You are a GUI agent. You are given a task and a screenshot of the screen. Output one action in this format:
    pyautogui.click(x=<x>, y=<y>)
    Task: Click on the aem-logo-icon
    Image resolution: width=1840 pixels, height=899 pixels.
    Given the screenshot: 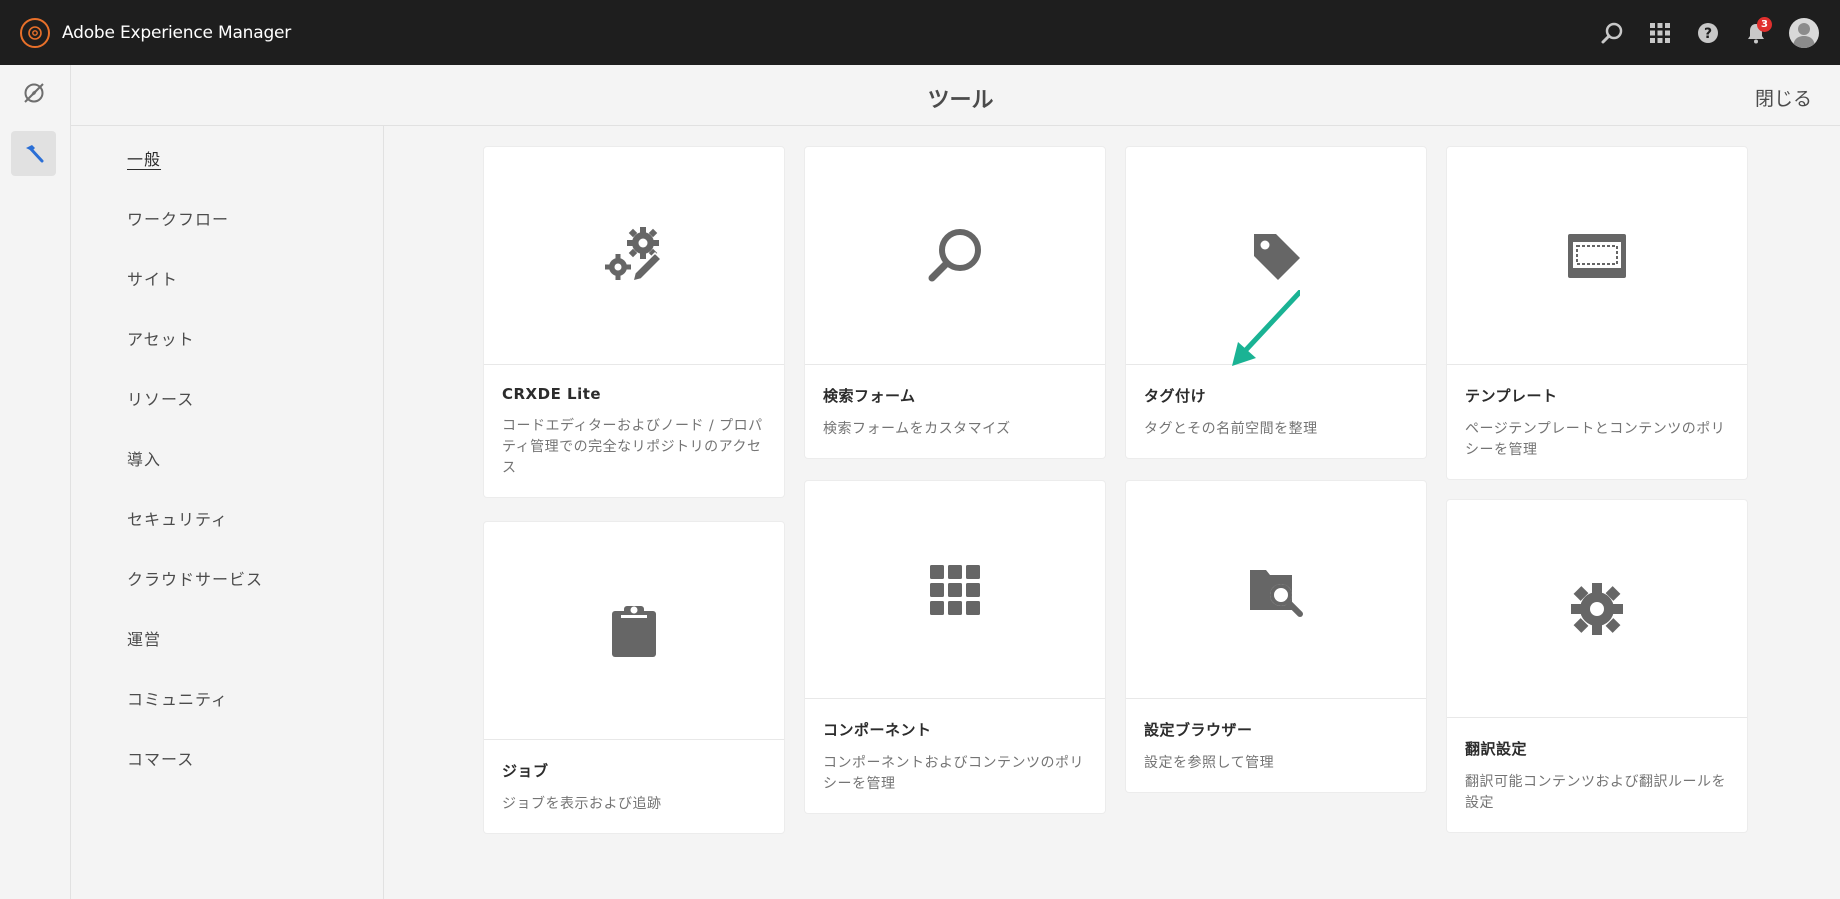 What is the action you would take?
    pyautogui.click(x=35, y=32)
    